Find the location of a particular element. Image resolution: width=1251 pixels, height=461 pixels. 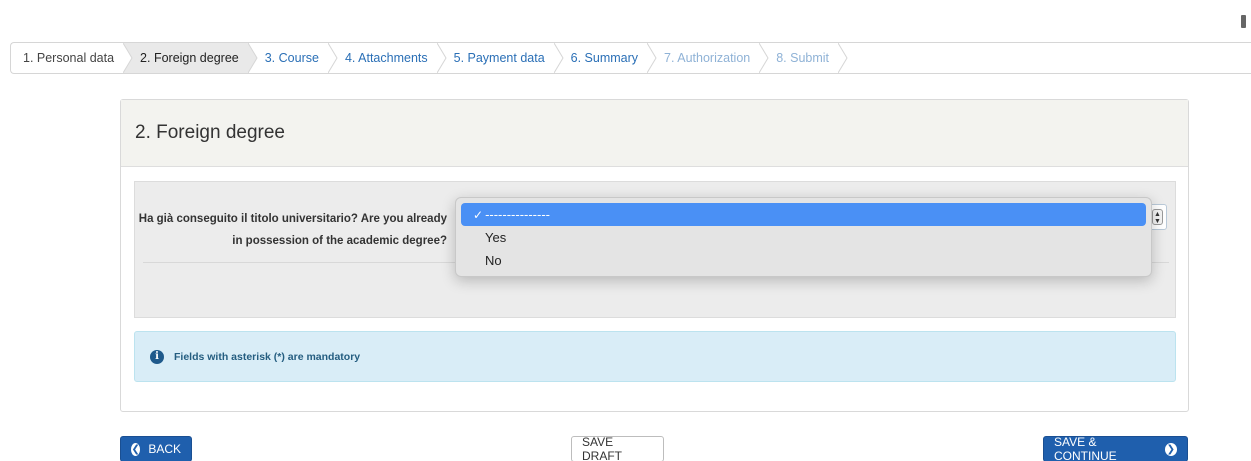

degree-select-dropdown: ✓ --------------- Yes No is located at coordinates (803, 237).